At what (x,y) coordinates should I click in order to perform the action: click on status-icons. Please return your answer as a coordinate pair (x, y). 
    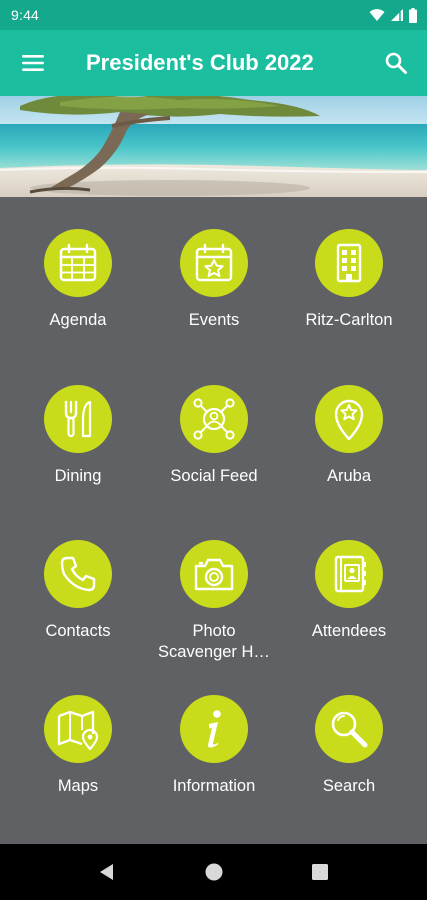
    Looking at the image, I should click on (393, 15).